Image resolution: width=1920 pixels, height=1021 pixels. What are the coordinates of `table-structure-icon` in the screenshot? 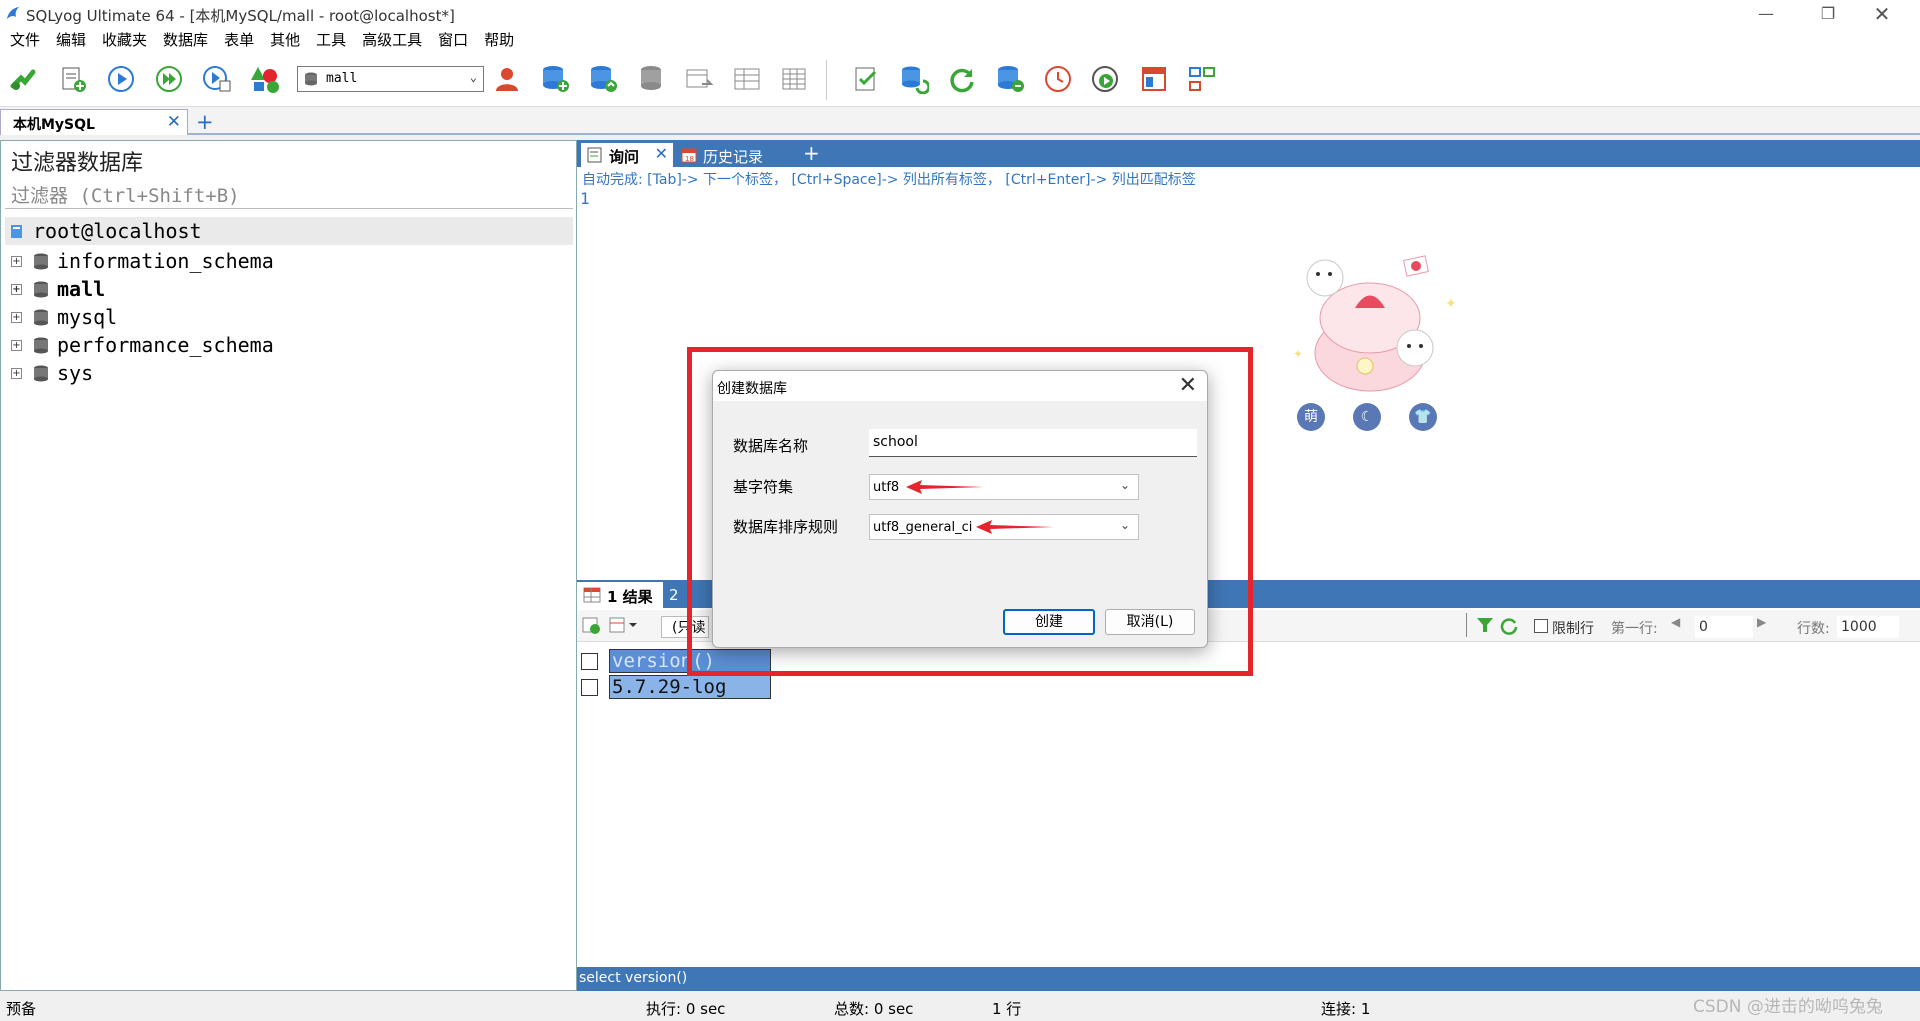 It's located at (699, 79).